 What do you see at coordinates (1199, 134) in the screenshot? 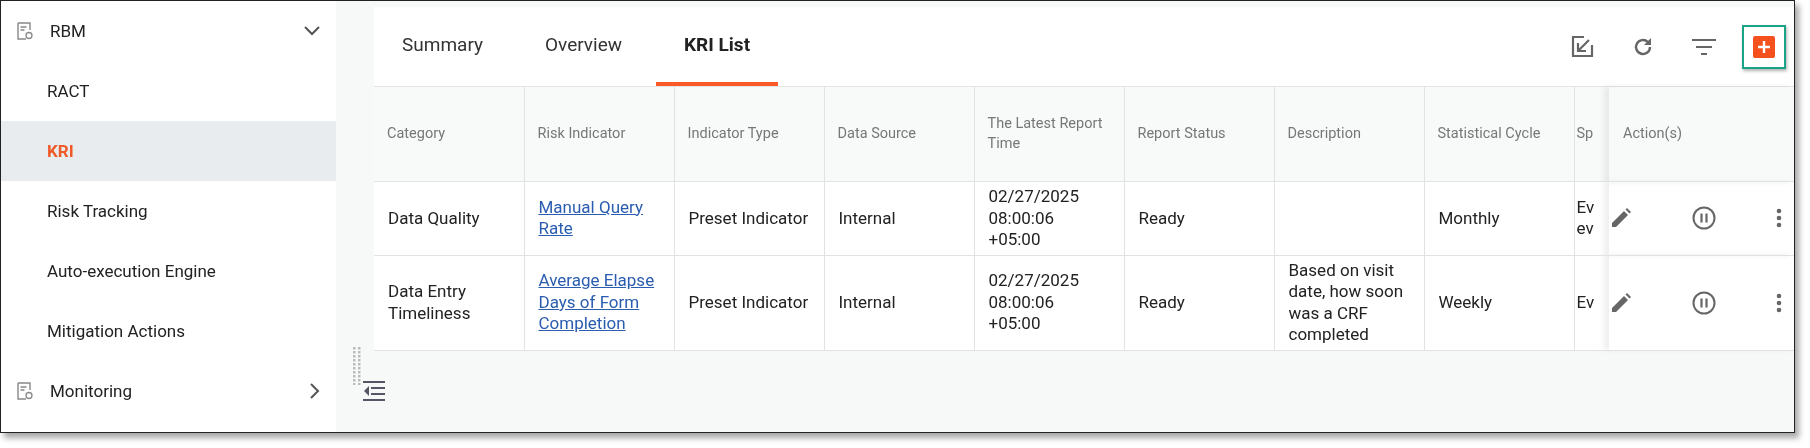
I see `column-header: Report Status` at bounding box center [1199, 134].